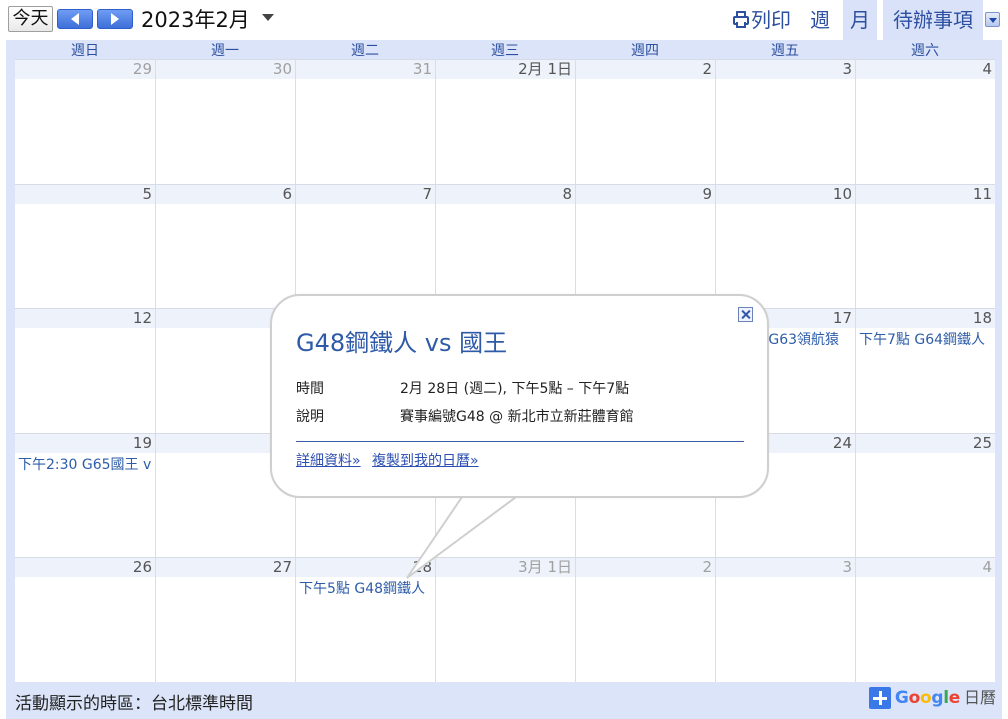 The image size is (1008, 719). I want to click on day-number: 11, so click(982, 194).